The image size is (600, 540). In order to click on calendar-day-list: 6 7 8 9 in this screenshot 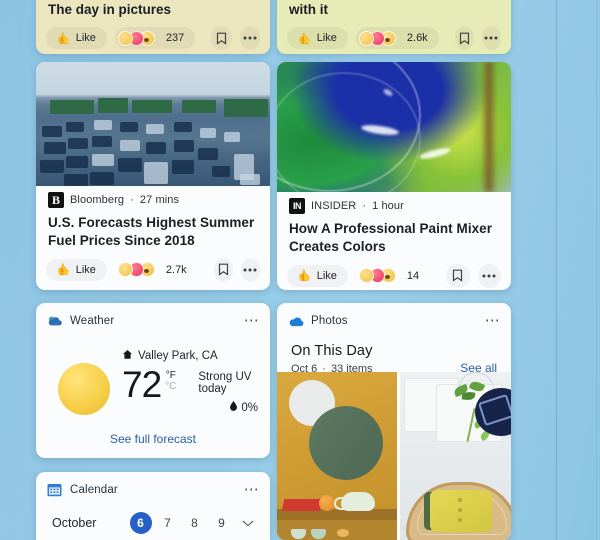, I will do `click(190, 523)`.